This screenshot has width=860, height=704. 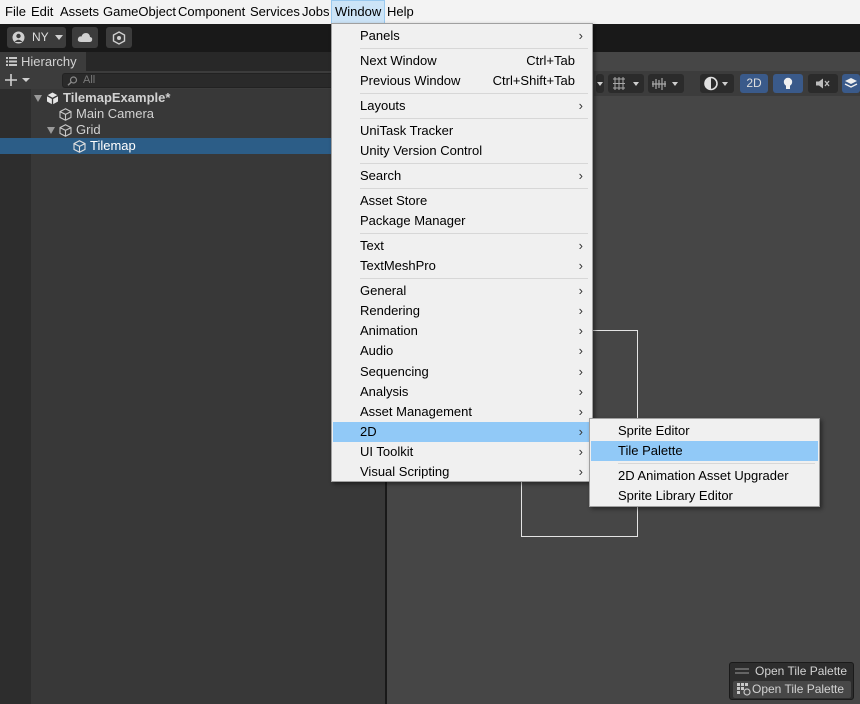 I want to click on menu-item-previous-window: Previous Window Ctrl+Shift+Tab, so click(x=462, y=81).